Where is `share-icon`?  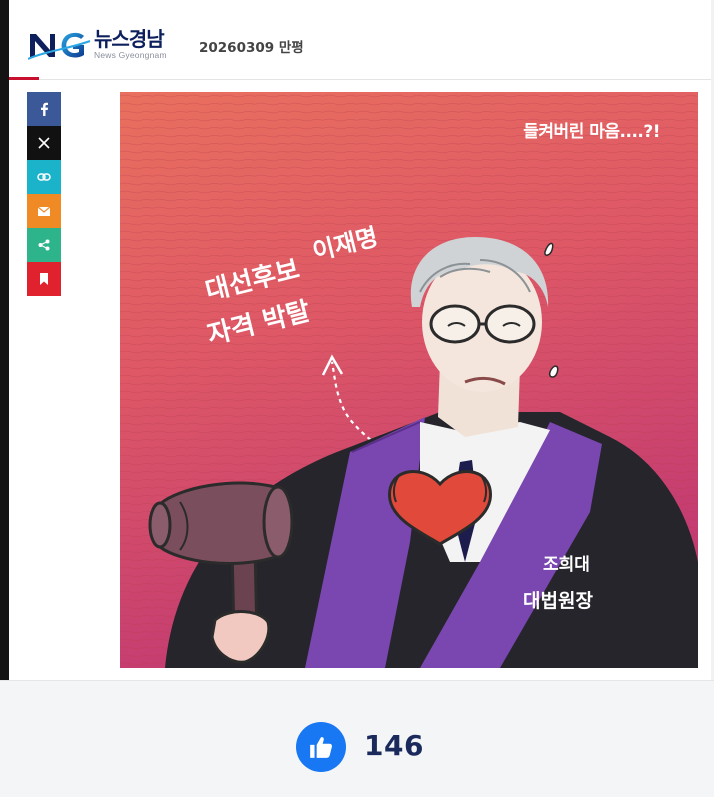 share-icon is located at coordinates (44, 245).